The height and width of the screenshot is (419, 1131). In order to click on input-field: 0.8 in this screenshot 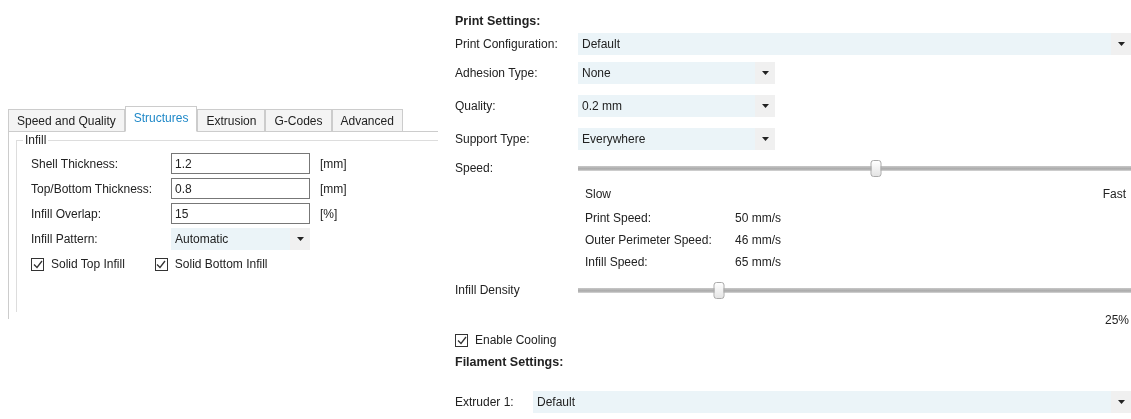, I will do `click(240, 188)`.